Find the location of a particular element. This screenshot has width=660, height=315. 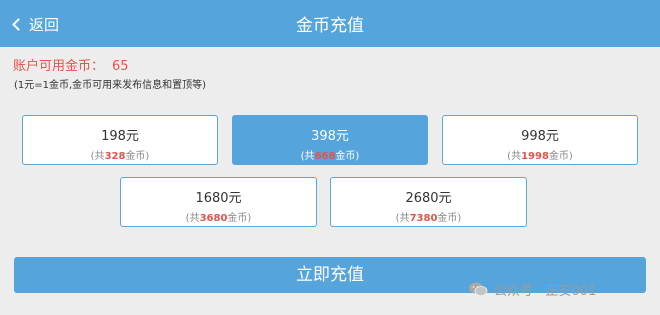

balance-value: 65 is located at coordinates (120, 66).